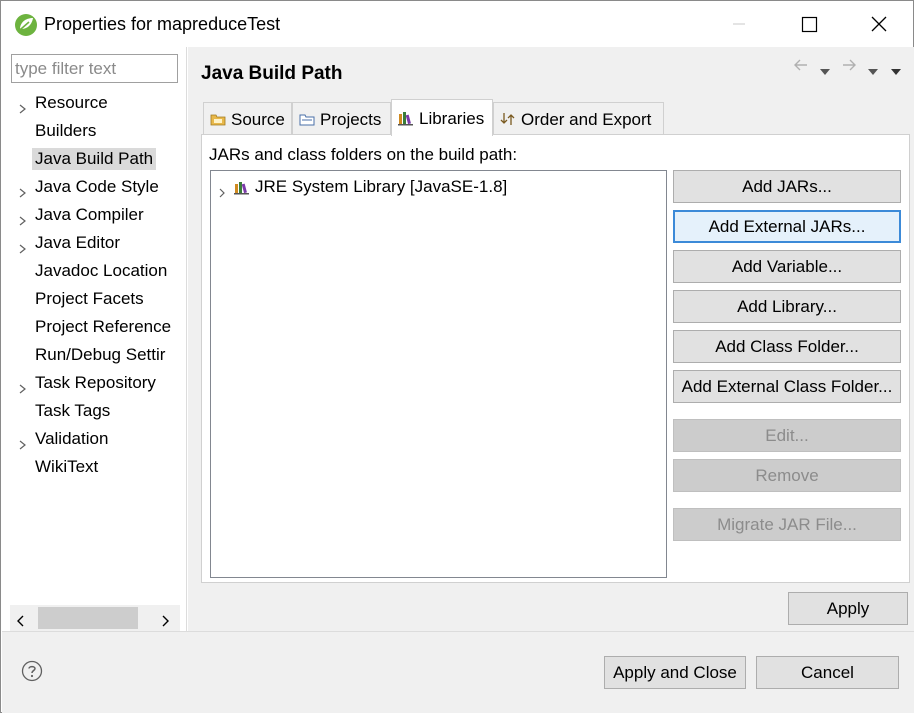  Describe the element at coordinates (827, 672) in the screenshot. I see `cancel-button: Cancel` at that location.